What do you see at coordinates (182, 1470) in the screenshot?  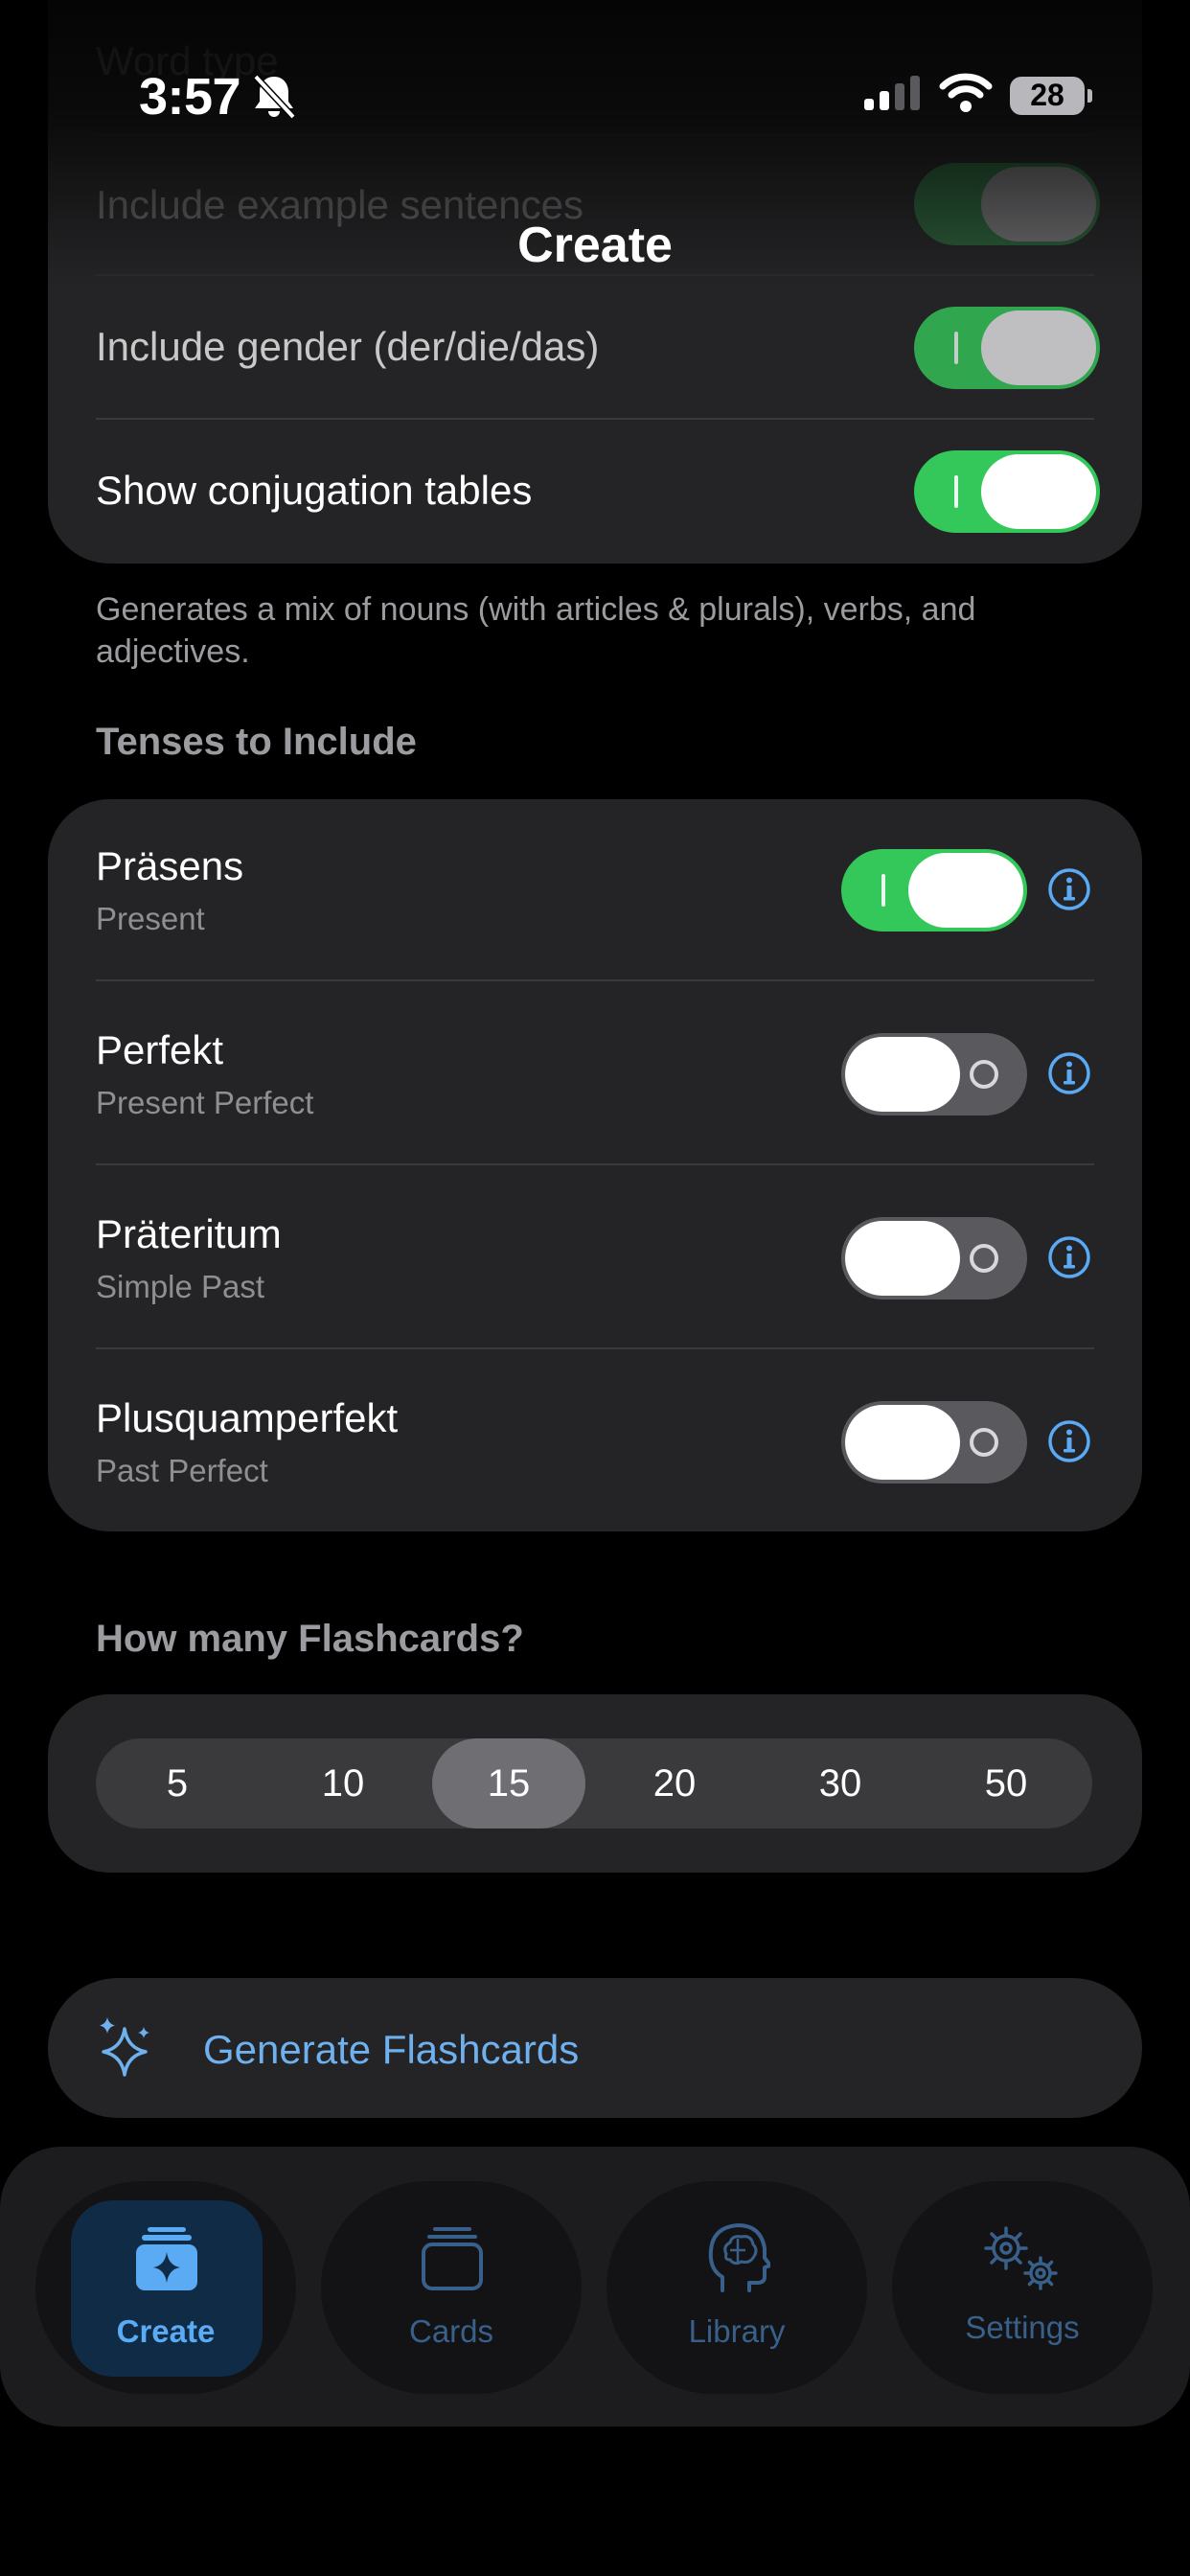 I see `tense-sub-plusquamperfekt: Past Perfect` at bounding box center [182, 1470].